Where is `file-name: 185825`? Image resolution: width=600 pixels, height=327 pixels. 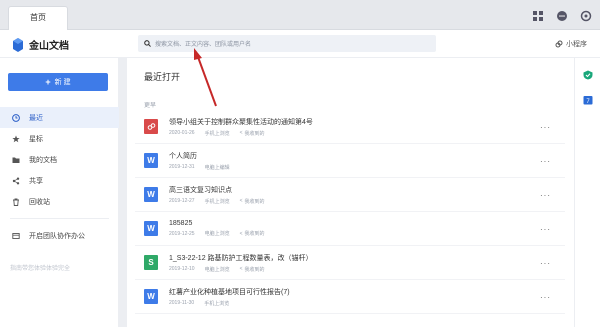 file-name: 185825 is located at coordinates (181, 223).